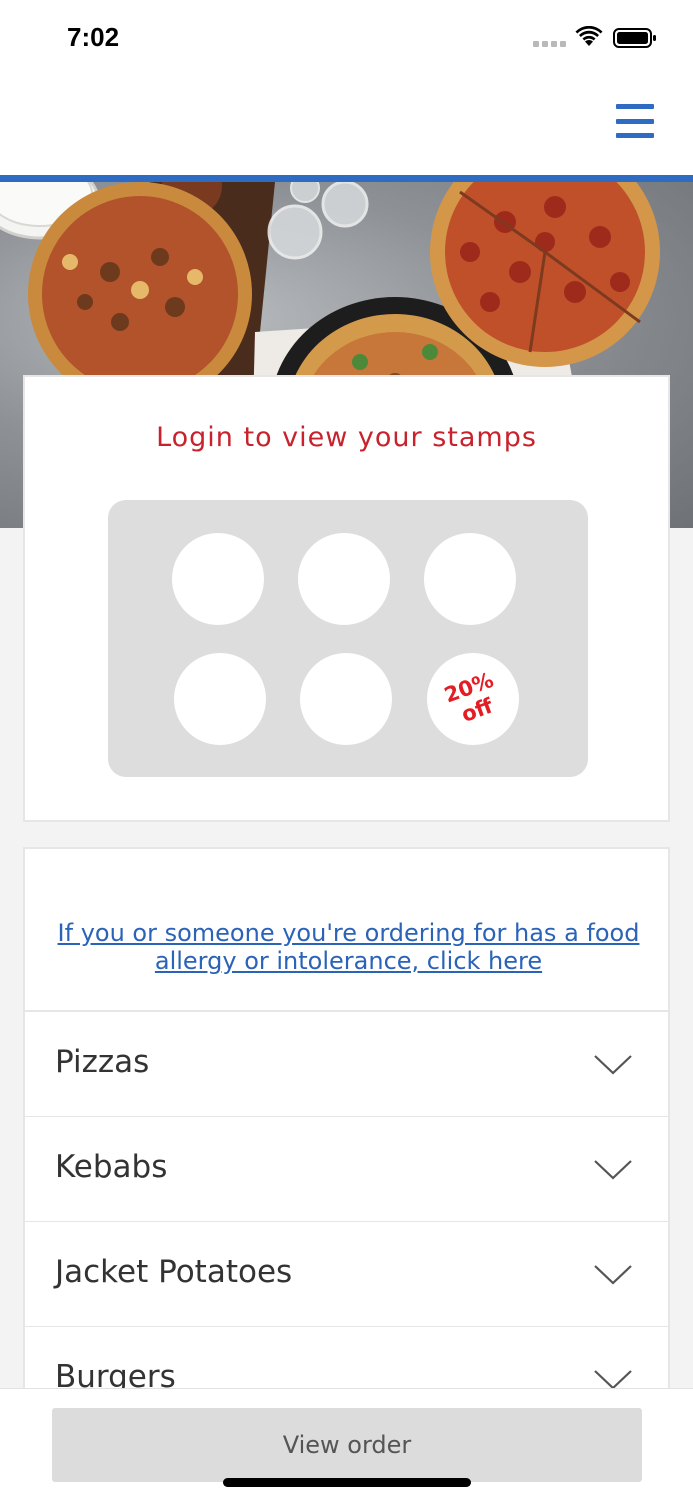 The width and height of the screenshot is (693, 1500). Describe the element at coordinates (348, 638) in the screenshot. I see `stamp-board: 20% off` at that location.